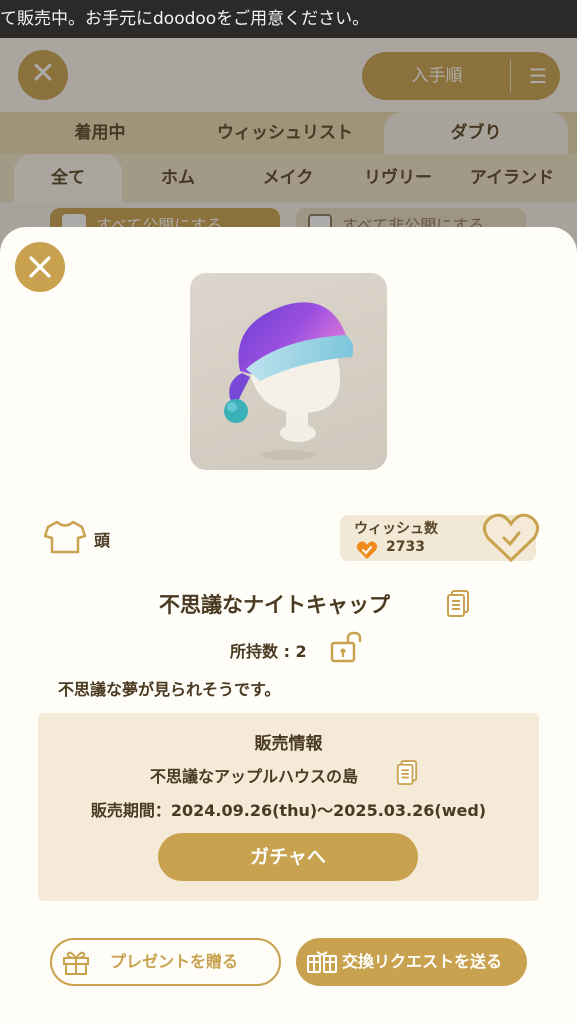 This screenshot has height=1024, width=577. I want to click on item-description: 不思議な夢が見られそうです。, so click(169, 689).